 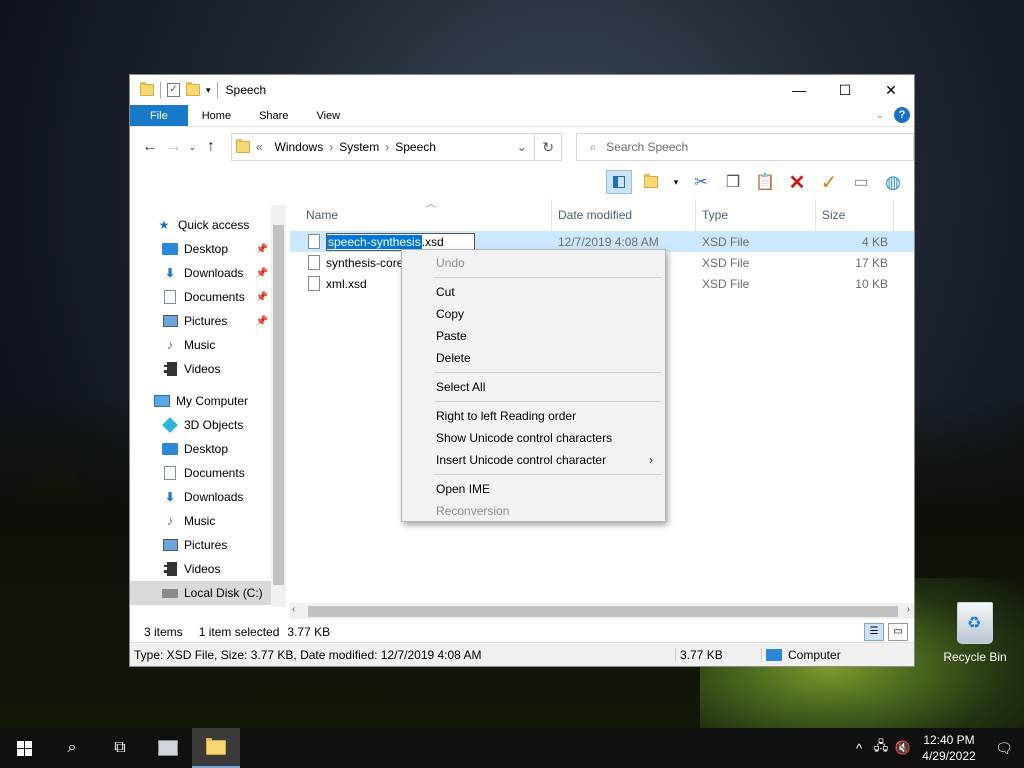 I want to click on delete-icon: ✕, so click(x=797, y=182).